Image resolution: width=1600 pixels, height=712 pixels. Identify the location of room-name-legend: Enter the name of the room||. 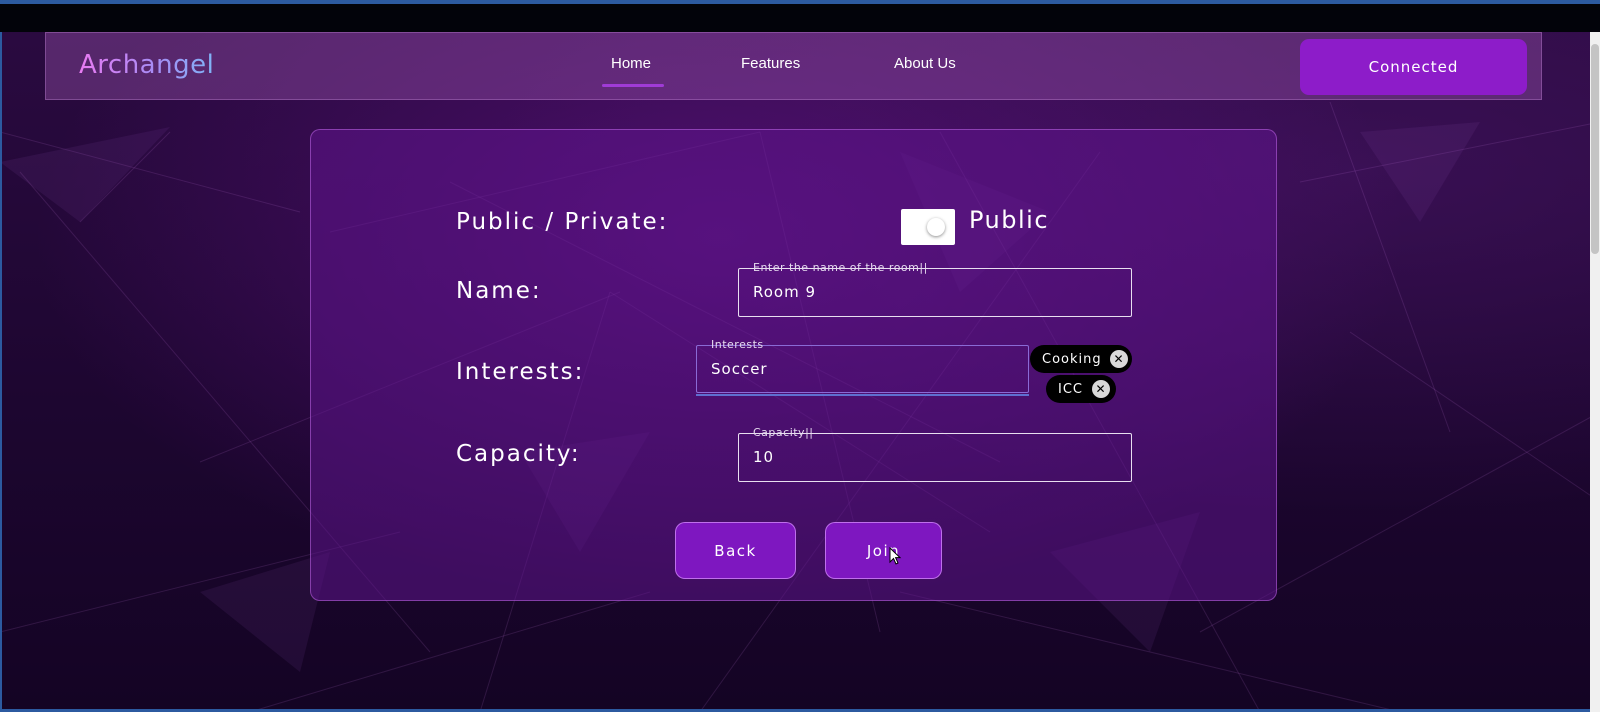
(840, 267).